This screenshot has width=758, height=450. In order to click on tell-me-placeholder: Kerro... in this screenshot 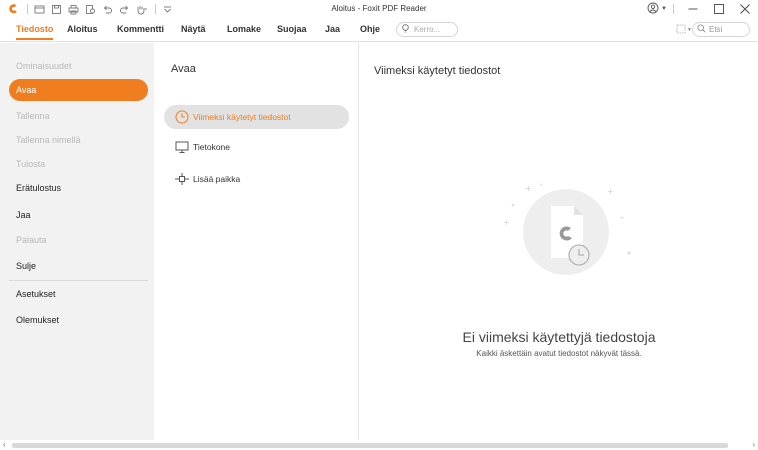, I will do `click(427, 29)`.